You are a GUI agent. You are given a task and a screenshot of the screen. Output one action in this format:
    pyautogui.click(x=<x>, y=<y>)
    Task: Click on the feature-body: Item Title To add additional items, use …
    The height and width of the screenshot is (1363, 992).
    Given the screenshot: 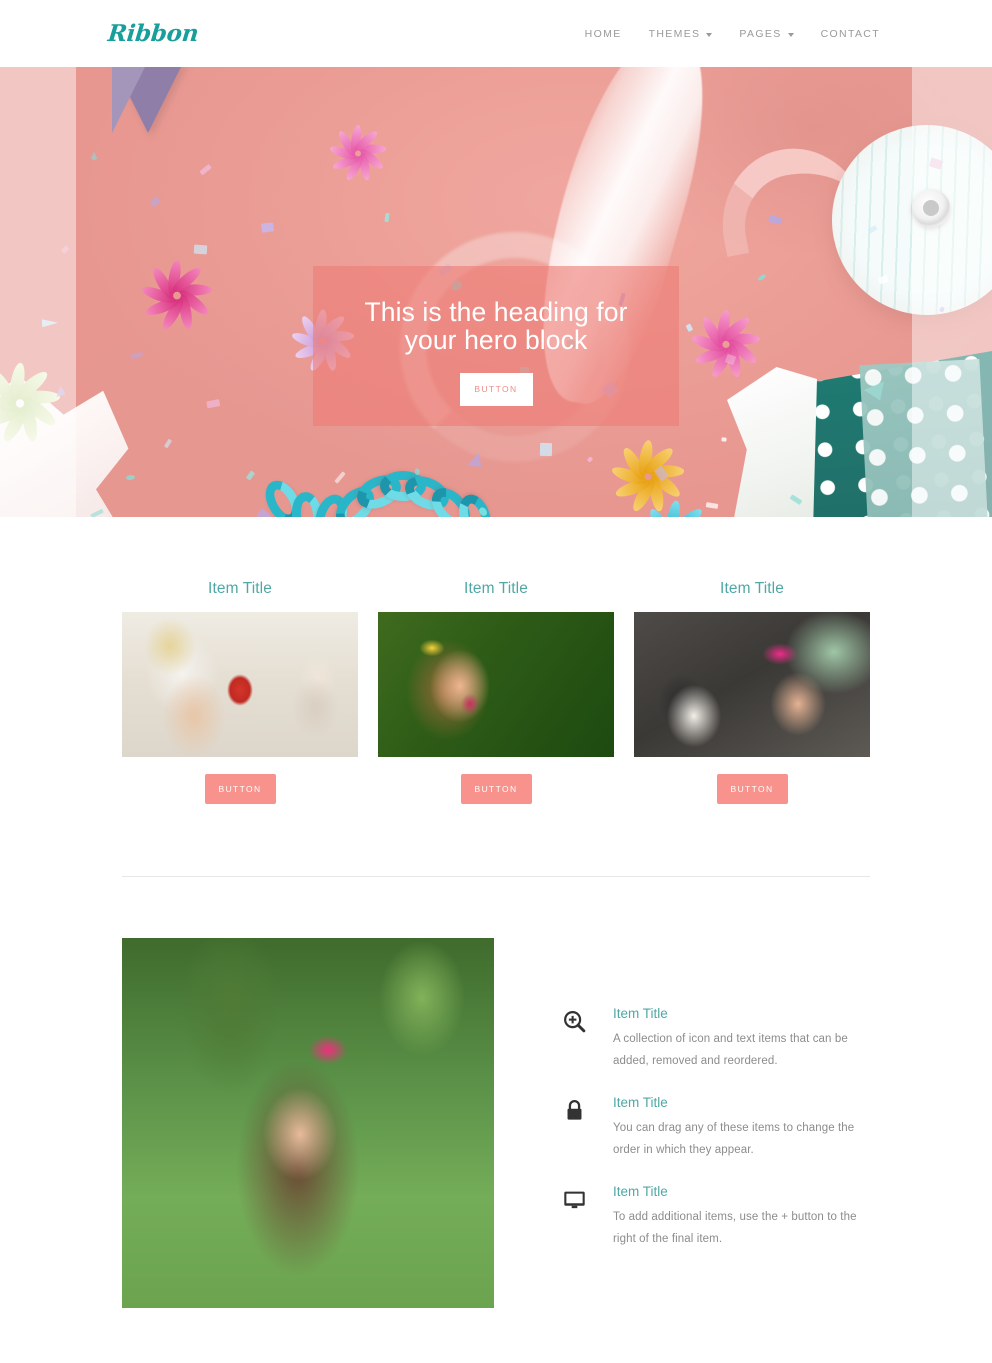 What is the action you would take?
    pyautogui.click(x=741, y=1217)
    